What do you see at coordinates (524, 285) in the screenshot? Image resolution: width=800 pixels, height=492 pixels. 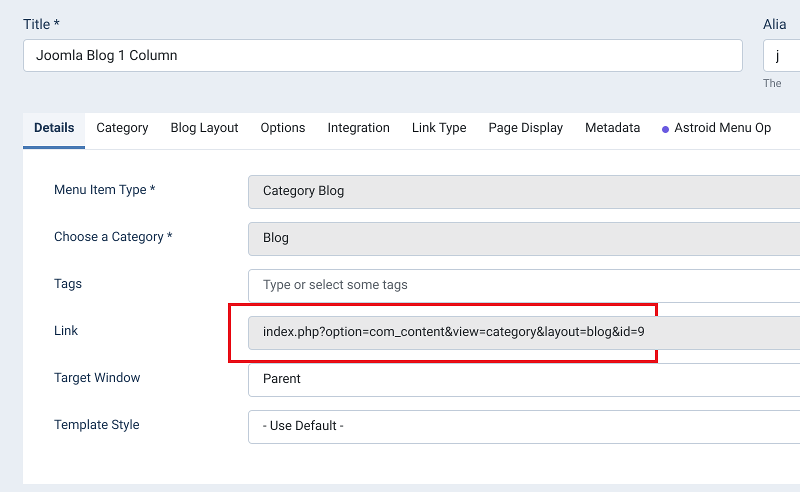 I see `input-field: Type or select some tags` at bounding box center [524, 285].